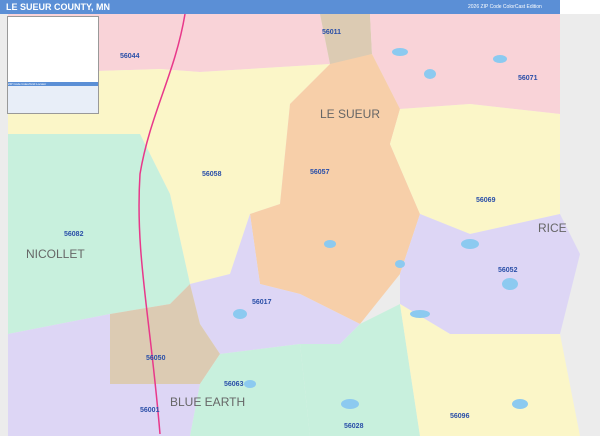 The height and width of the screenshot is (436, 600). What do you see at coordinates (130, 56) in the screenshot?
I see `zip-label: 56044` at bounding box center [130, 56].